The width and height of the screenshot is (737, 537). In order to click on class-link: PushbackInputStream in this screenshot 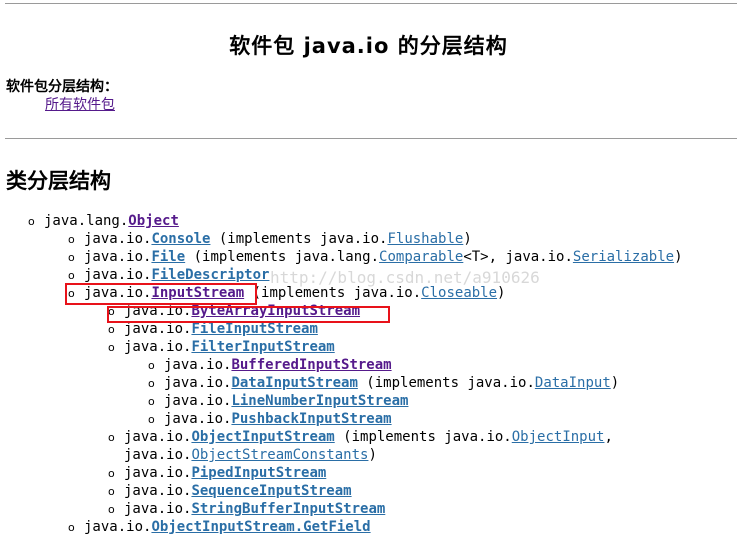, I will do `click(311, 419)`.